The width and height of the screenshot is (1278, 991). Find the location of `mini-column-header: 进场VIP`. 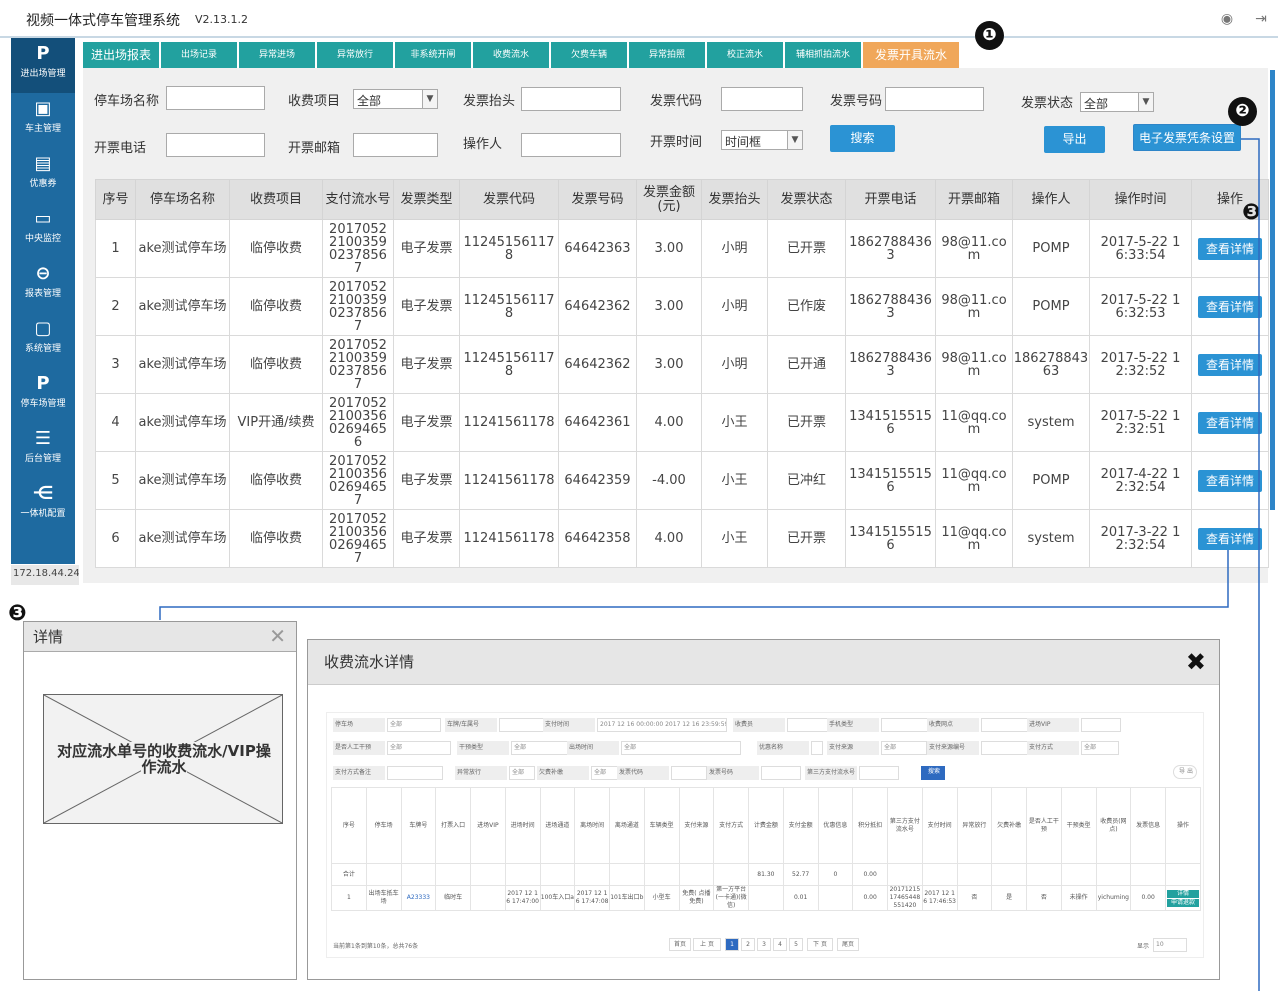

mini-column-header: 进场VIP is located at coordinates (488, 825).